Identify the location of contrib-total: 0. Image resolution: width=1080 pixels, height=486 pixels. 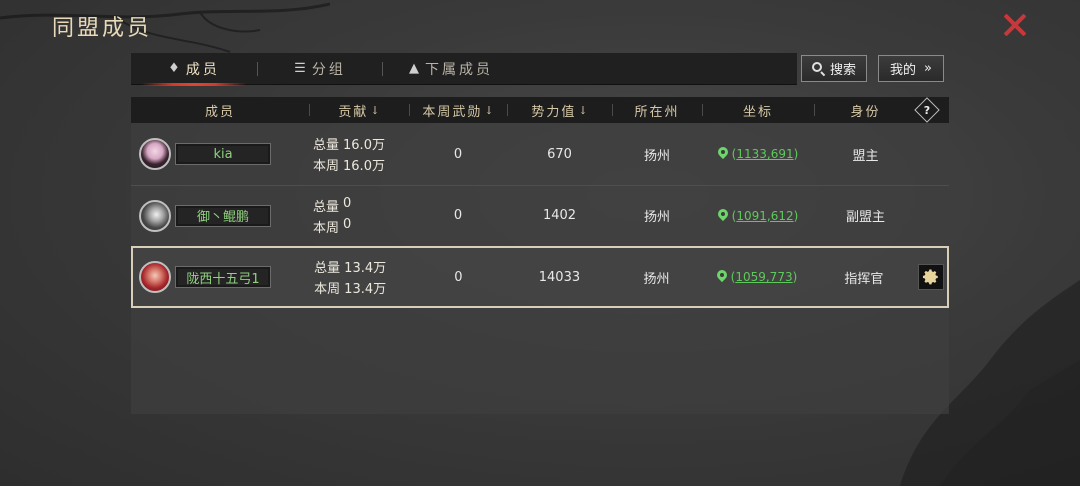
(347, 203).